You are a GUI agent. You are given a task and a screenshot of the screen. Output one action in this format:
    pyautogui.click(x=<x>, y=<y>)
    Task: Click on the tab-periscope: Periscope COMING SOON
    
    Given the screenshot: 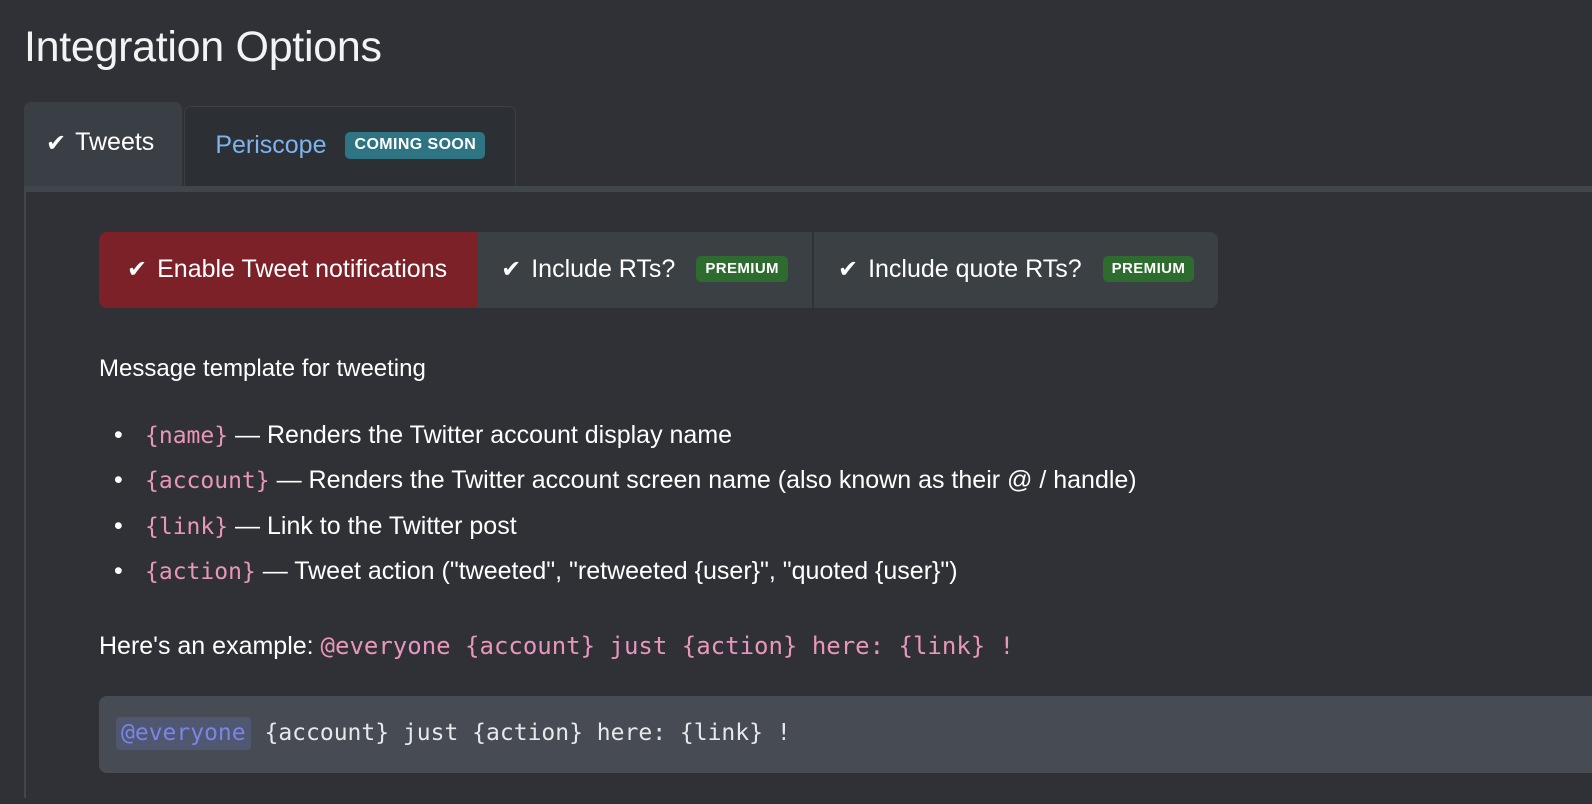 What is the action you would take?
    pyautogui.click(x=350, y=145)
    